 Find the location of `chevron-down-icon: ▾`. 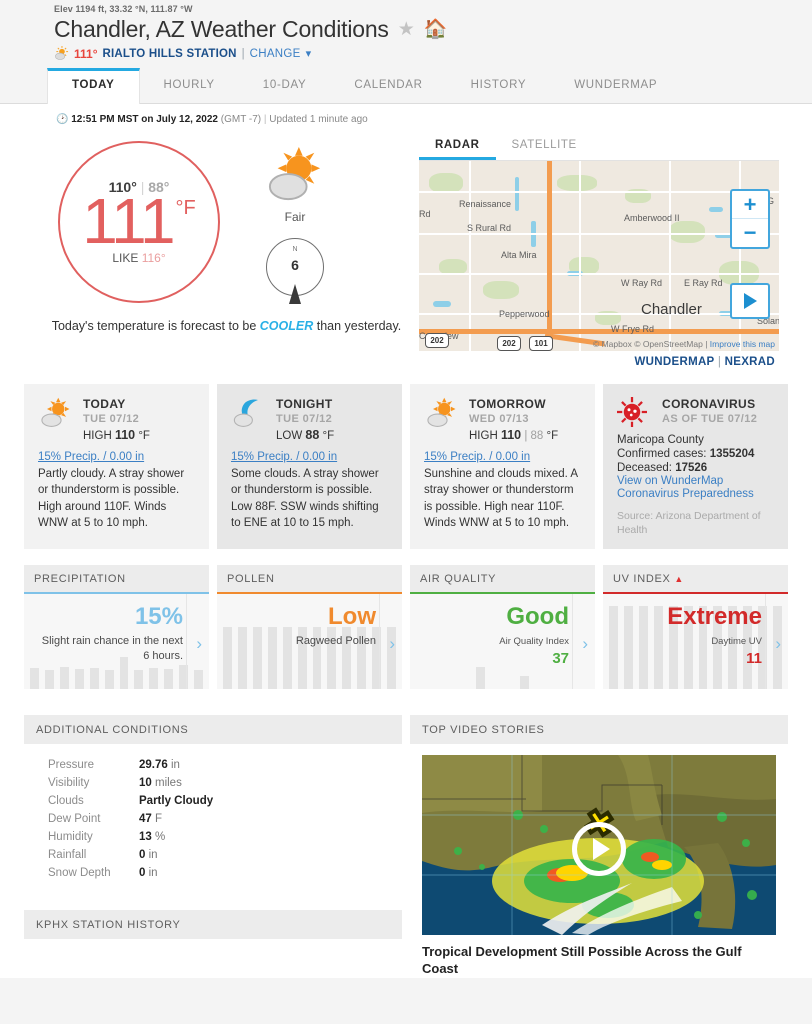

chevron-down-icon: ▾ is located at coordinates (309, 53).